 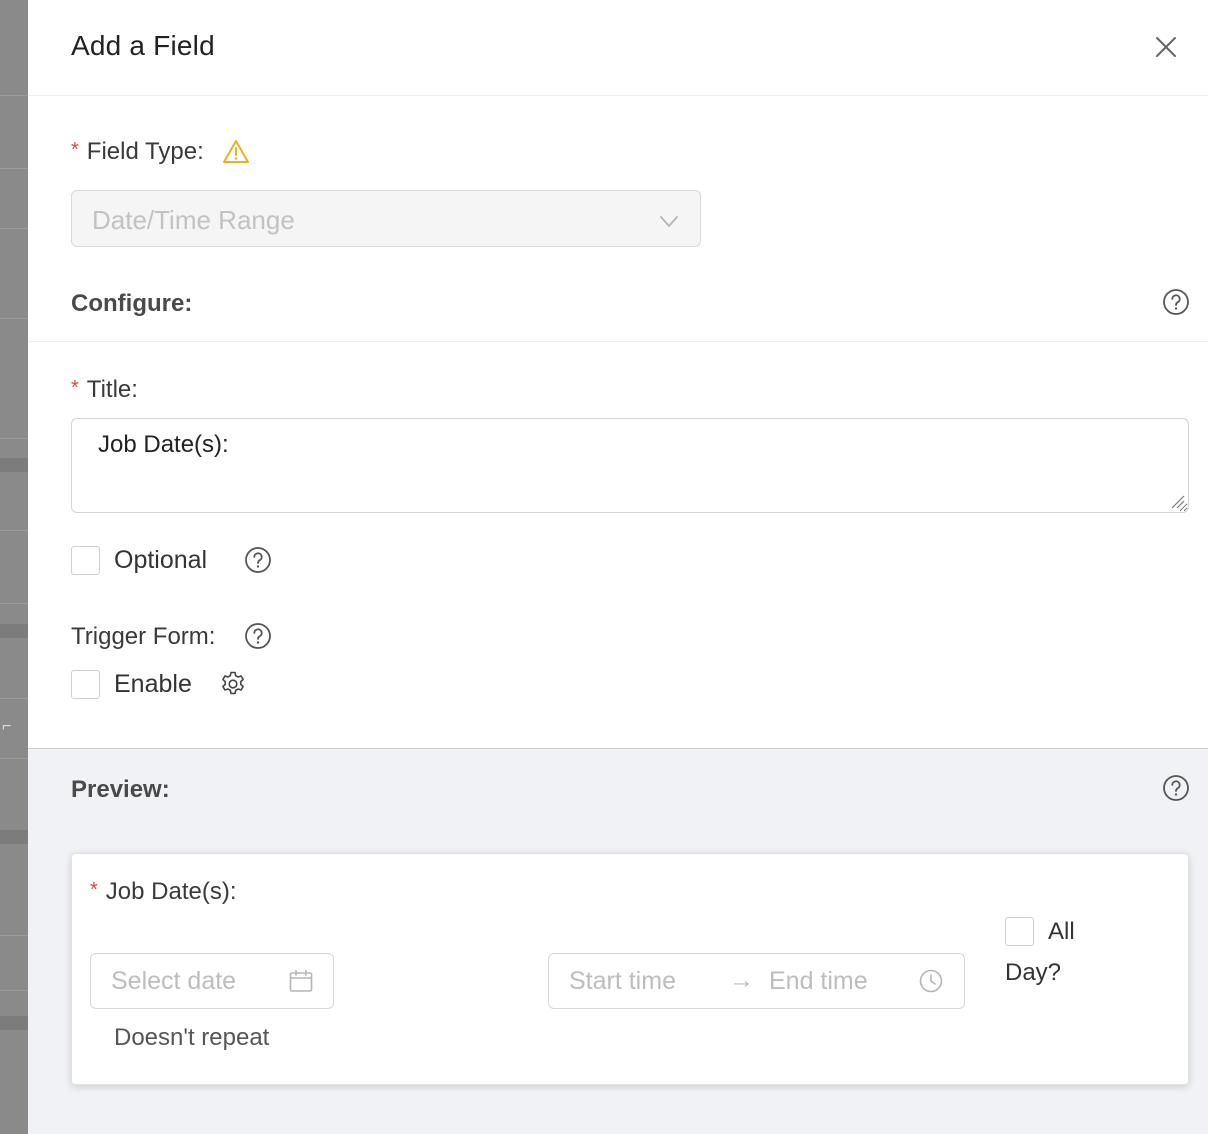 I want to click on gear-icon, so click(x=233, y=684).